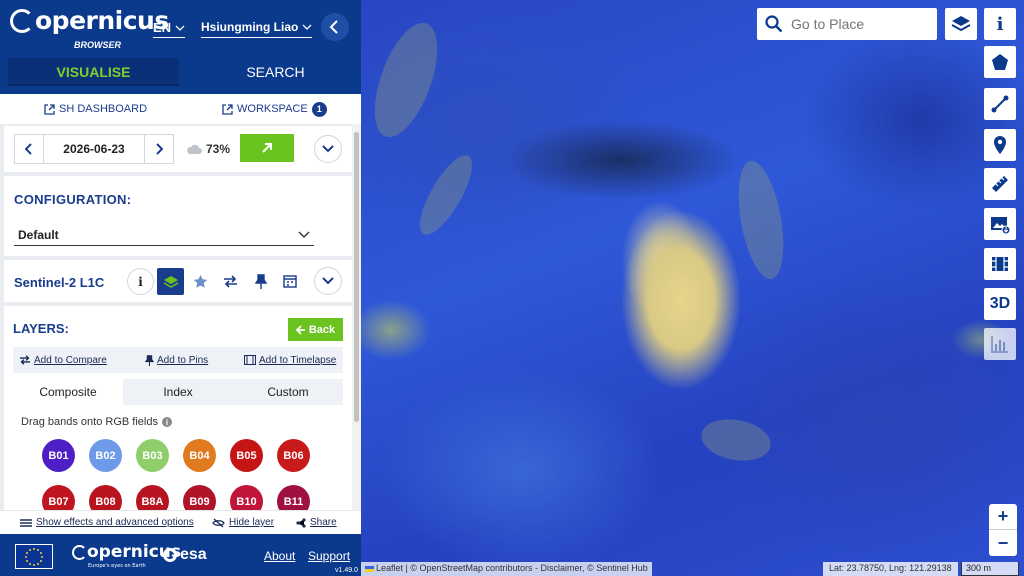 The height and width of the screenshot is (576, 1024). What do you see at coordinates (328, 149) in the screenshot?
I see `expand-date-panel-button` at bounding box center [328, 149].